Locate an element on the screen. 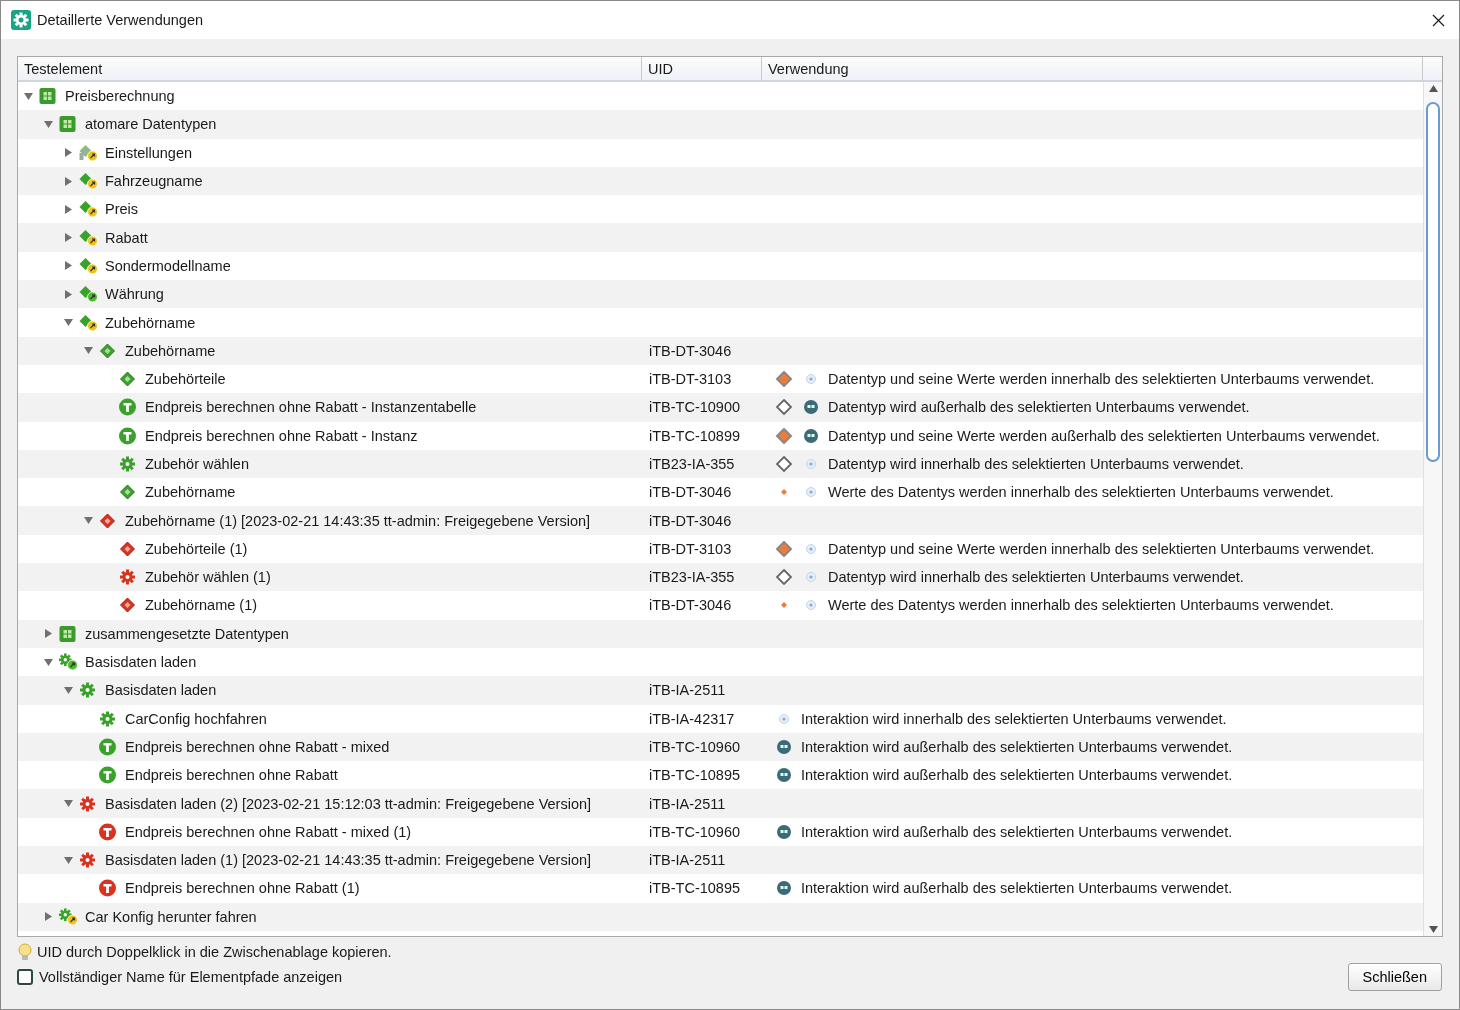  tree-item-label: Fahrzeugname is located at coordinates (154, 181).